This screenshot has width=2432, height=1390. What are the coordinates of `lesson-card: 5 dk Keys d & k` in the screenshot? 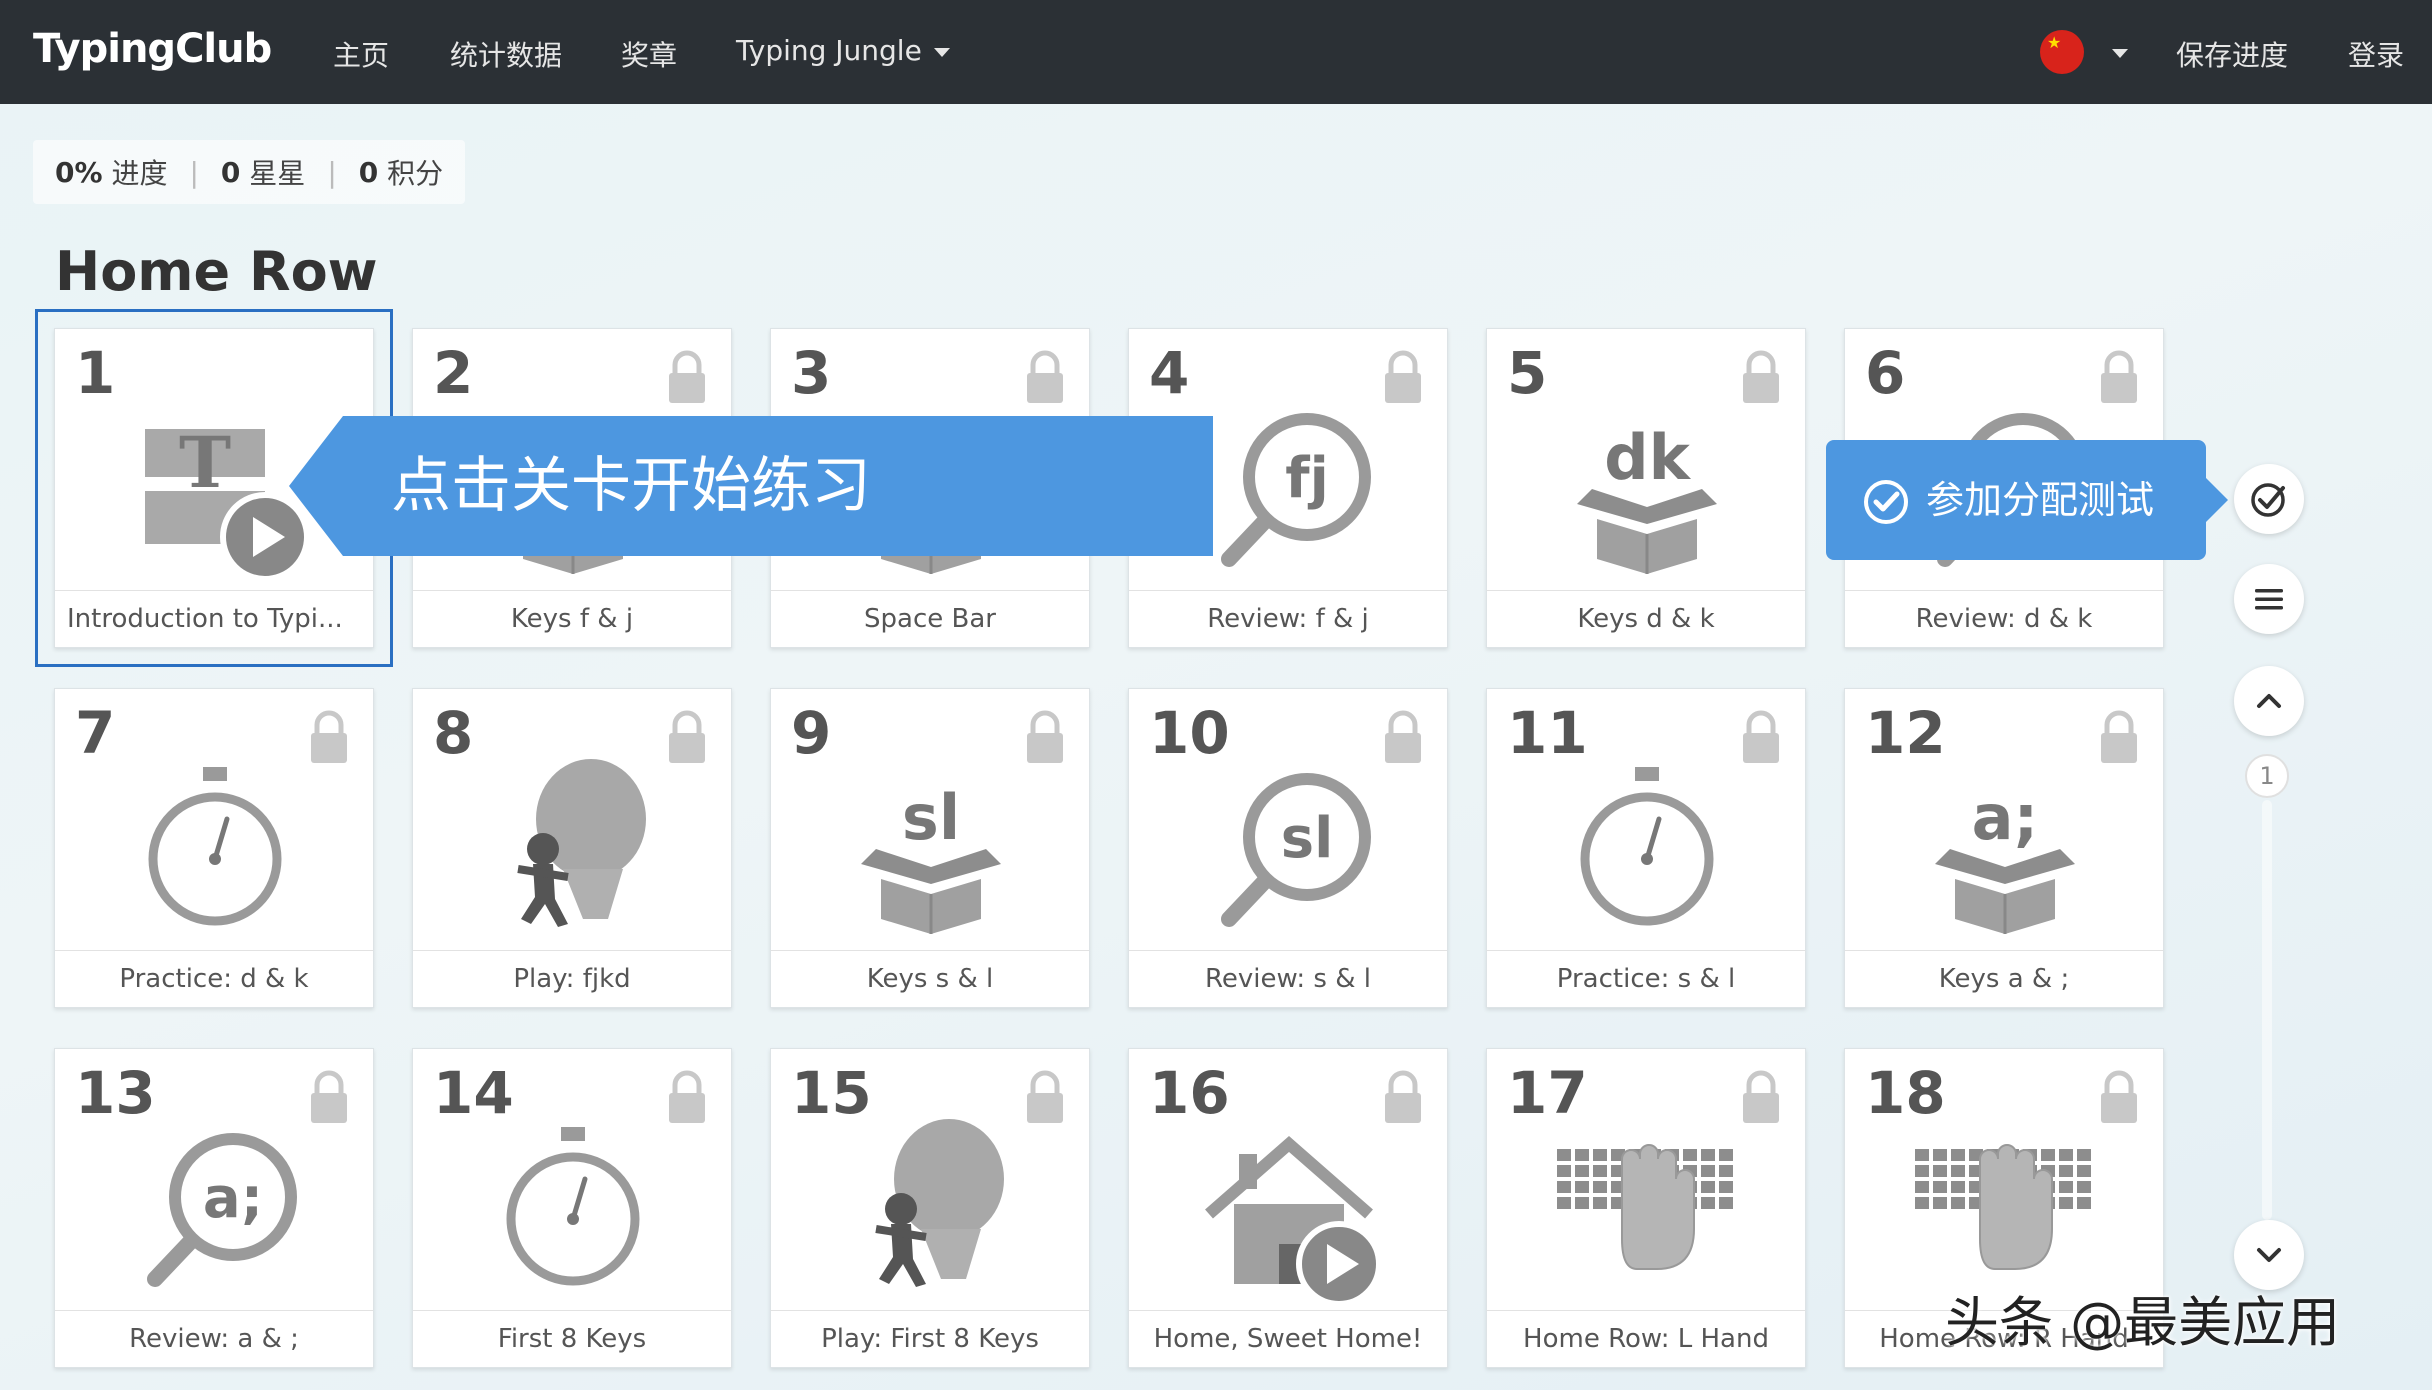 It's located at (1646, 488).